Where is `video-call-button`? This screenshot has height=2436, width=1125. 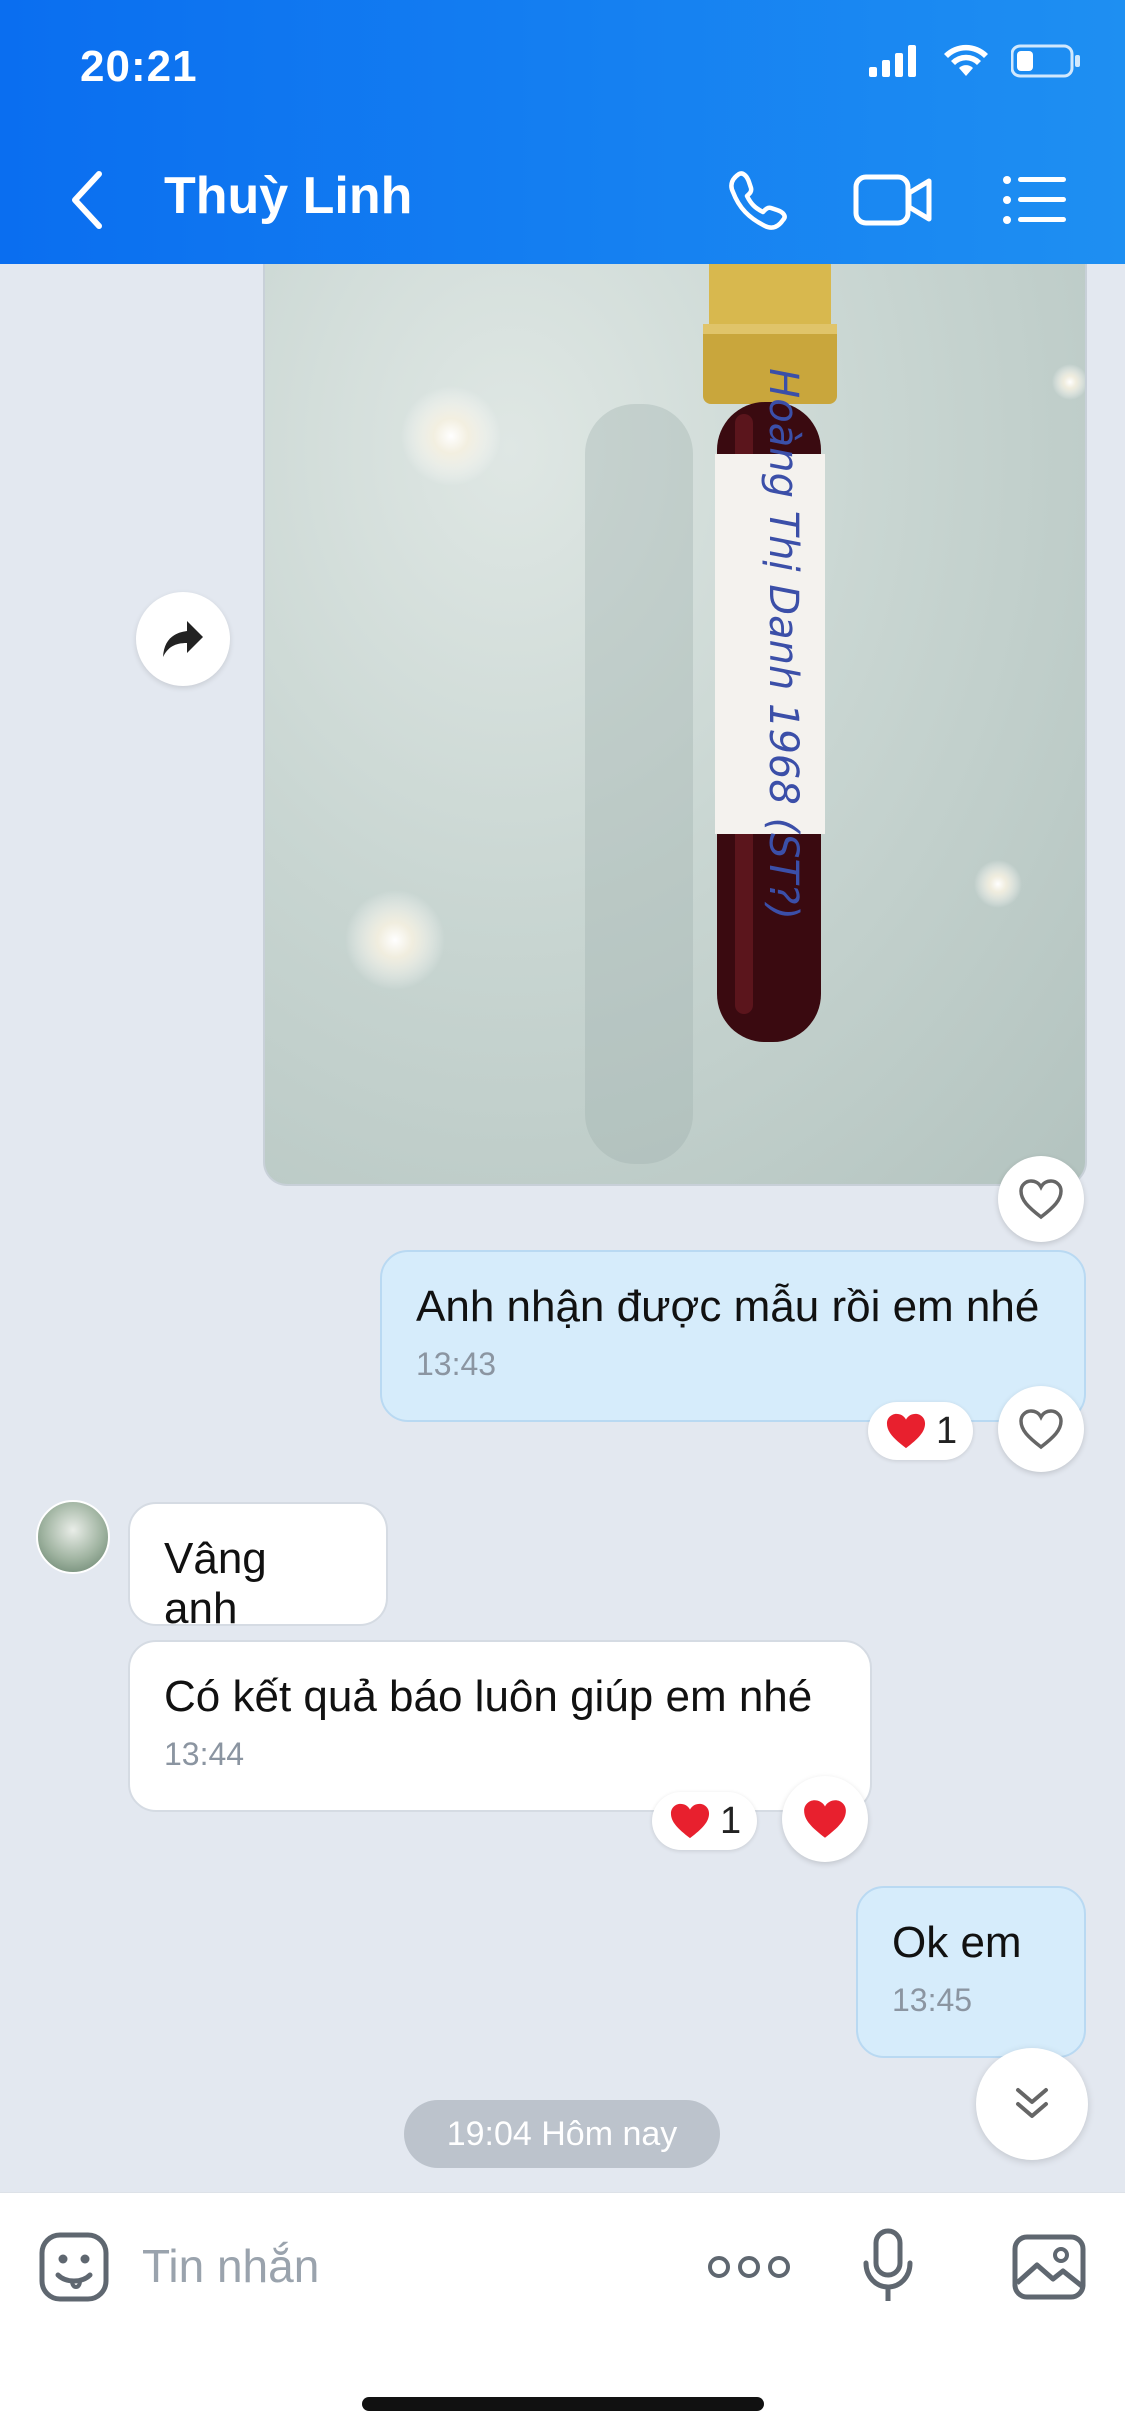
video-call-button is located at coordinates (893, 200).